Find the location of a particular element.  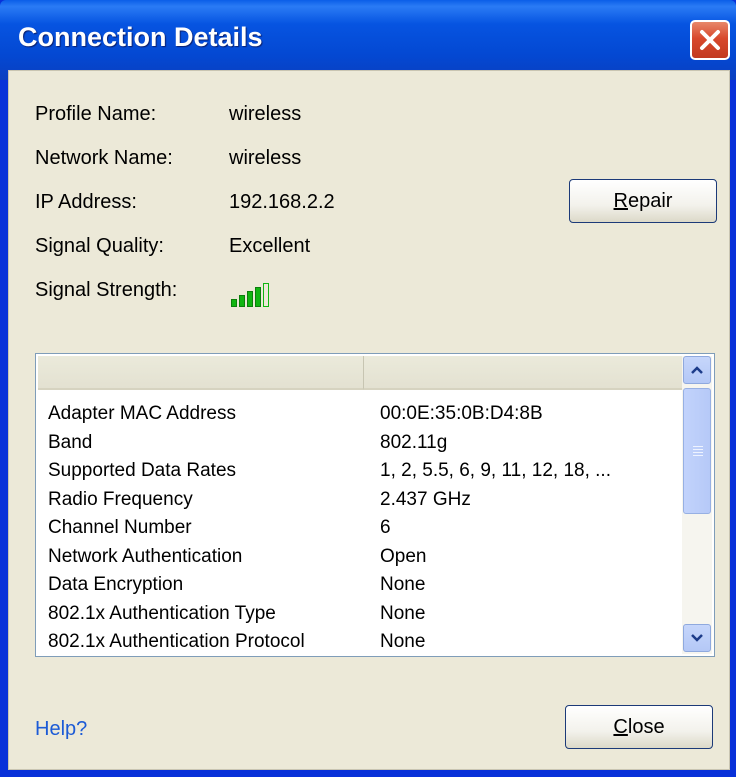

repair-mnemonic: R is located at coordinates (620, 200).